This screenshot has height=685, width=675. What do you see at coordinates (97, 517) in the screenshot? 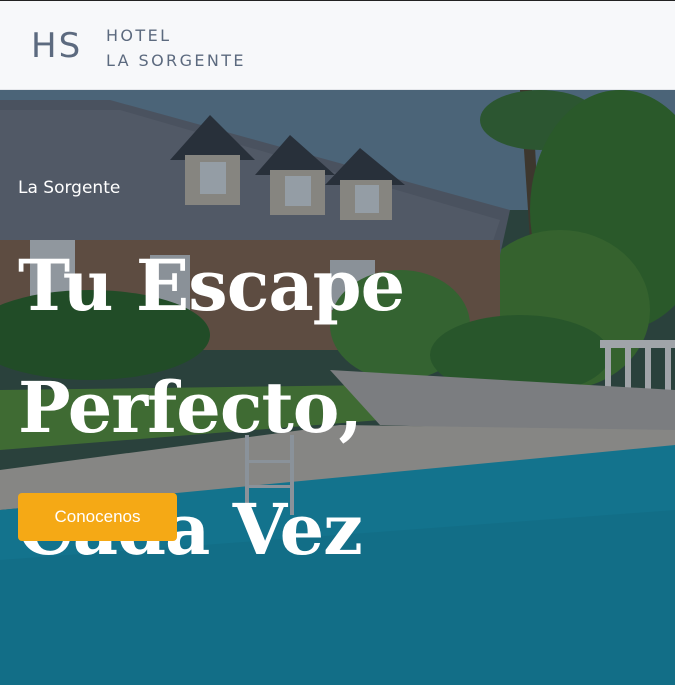
I see `conocenos-button: Conocenos` at bounding box center [97, 517].